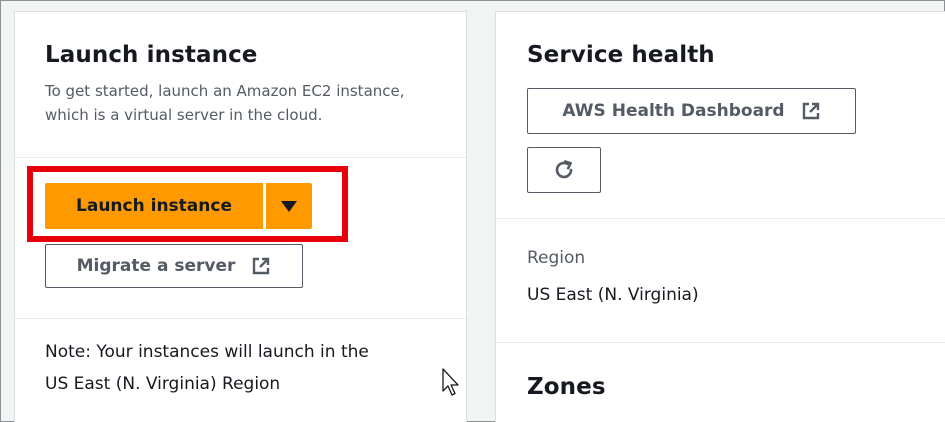  What do you see at coordinates (156, 266) in the screenshot?
I see `migrate-server-label: Migrate a server` at bounding box center [156, 266].